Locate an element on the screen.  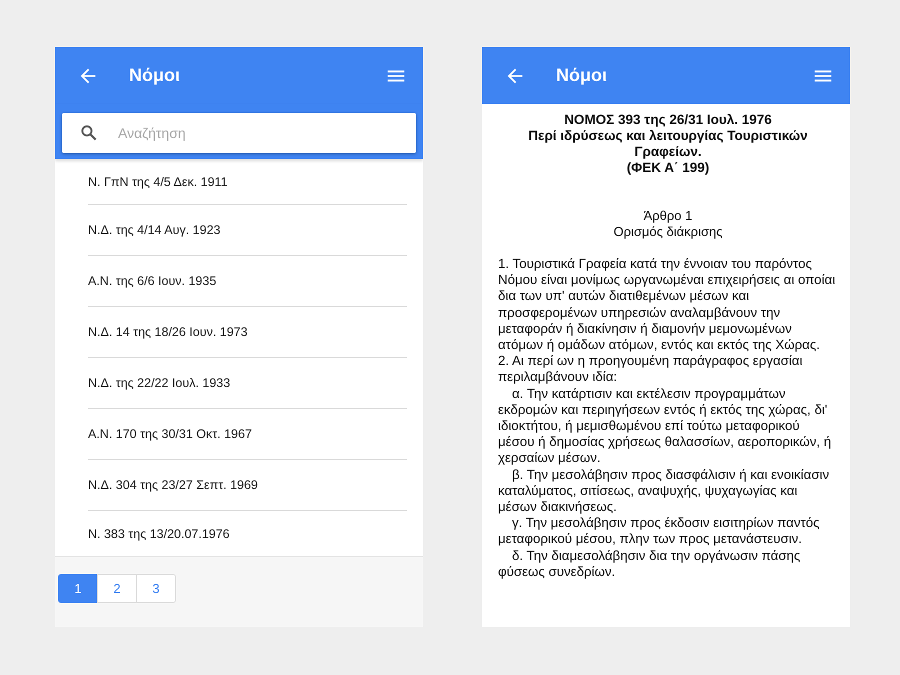
law-title: ΝΟΜΟΣ 393 της 26/31 Ιουλ. 1976 is located at coordinates (668, 120).